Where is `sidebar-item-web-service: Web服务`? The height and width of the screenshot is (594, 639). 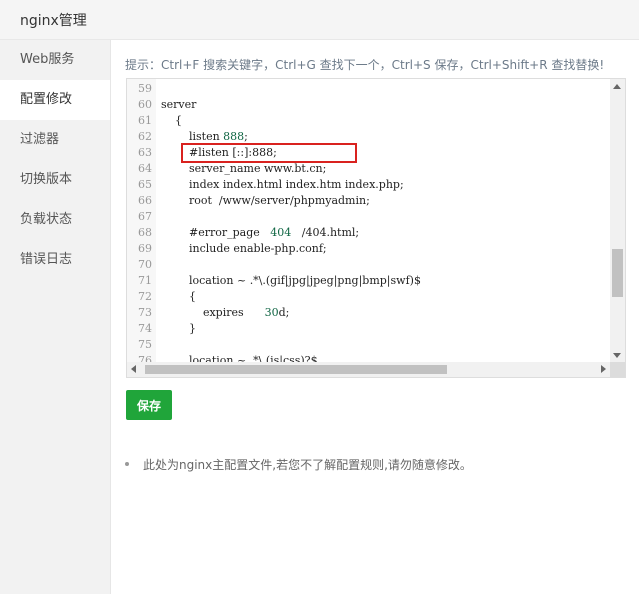
sidebar-item-web-service: Web服务 is located at coordinates (55, 60).